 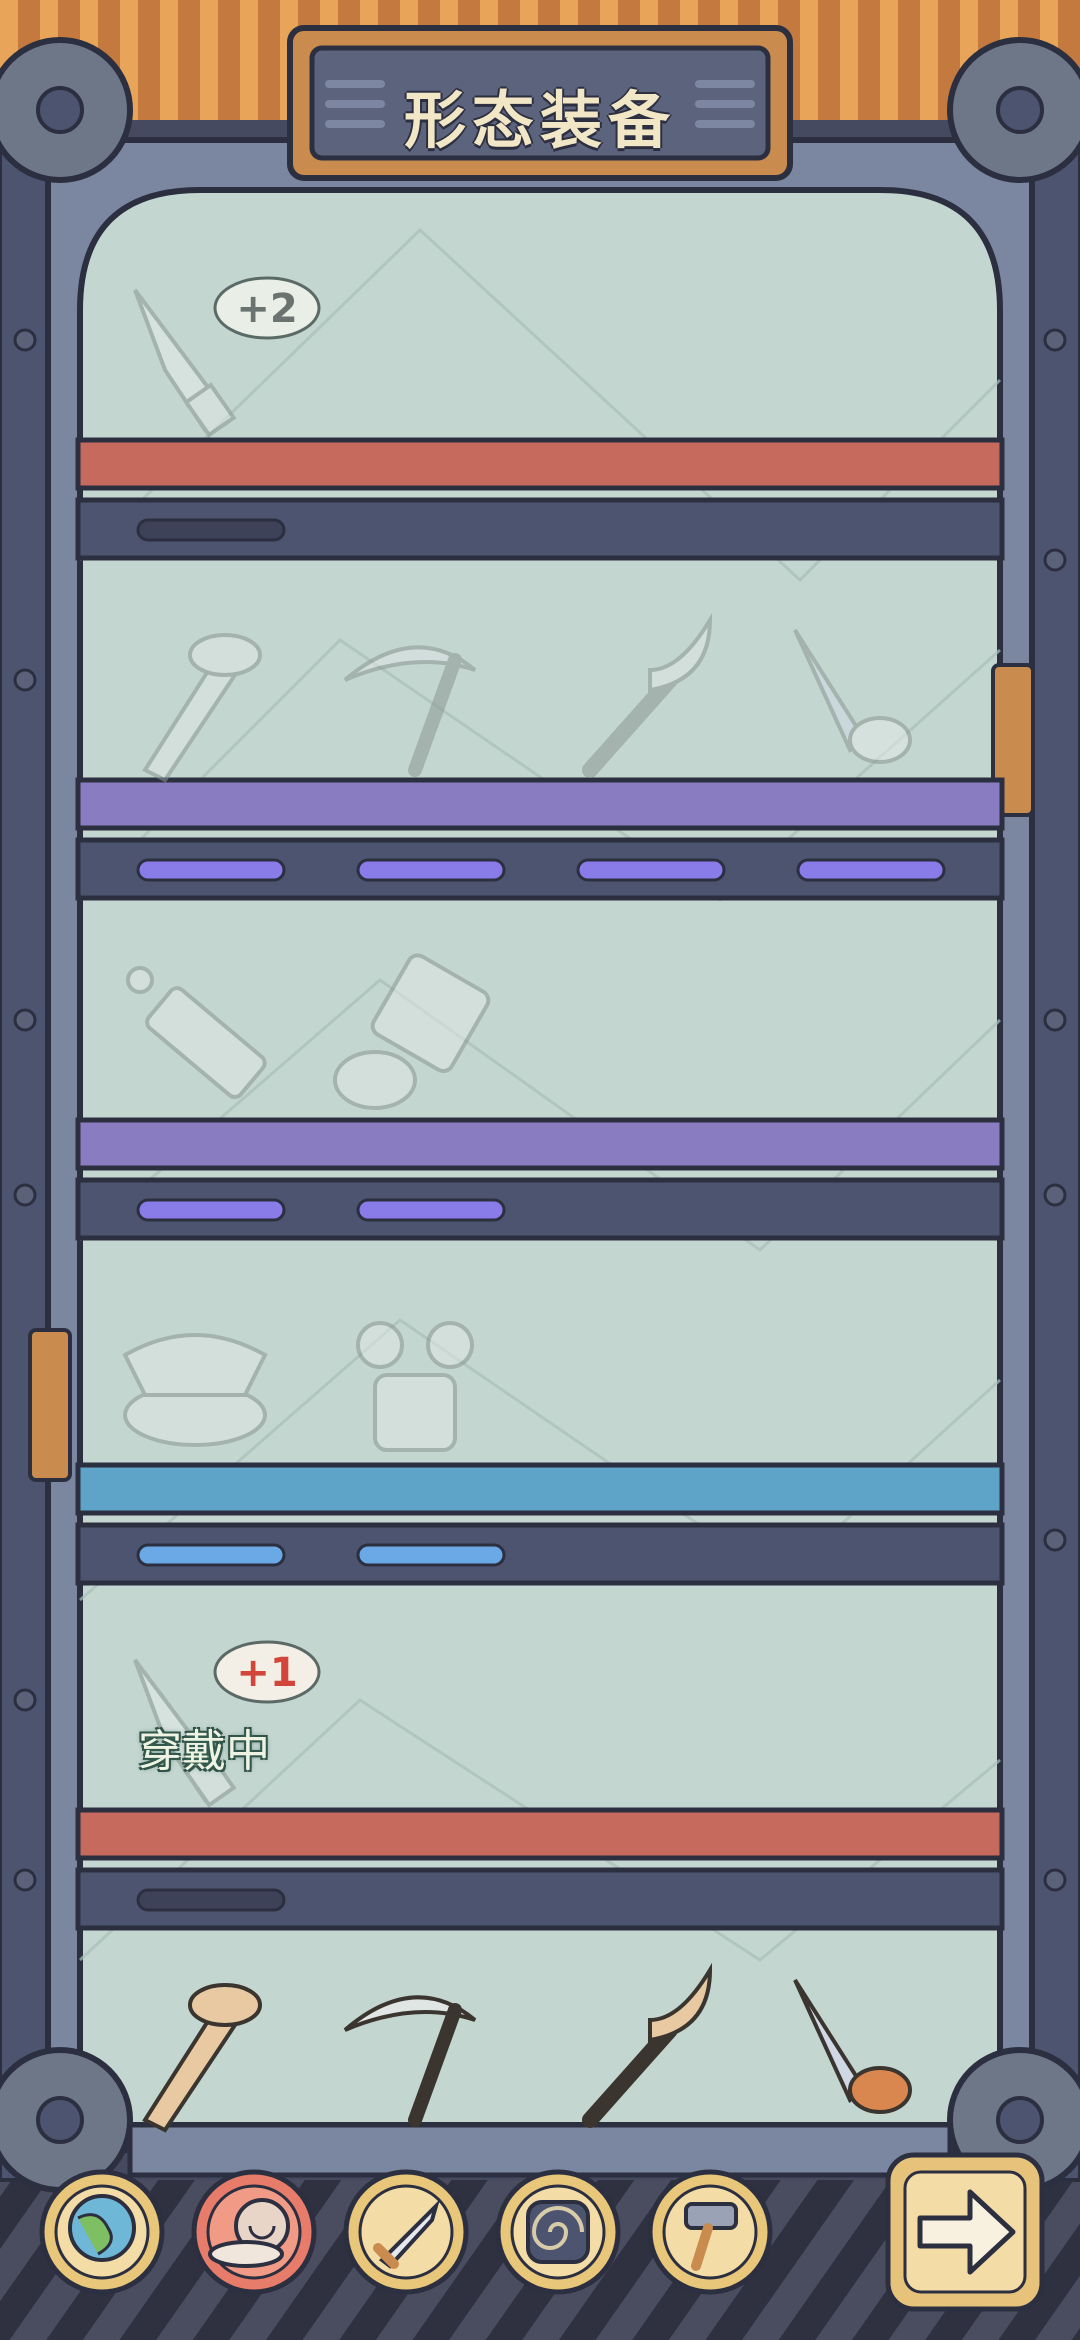 I want to click on count-badge: +1, so click(x=267, y=1674).